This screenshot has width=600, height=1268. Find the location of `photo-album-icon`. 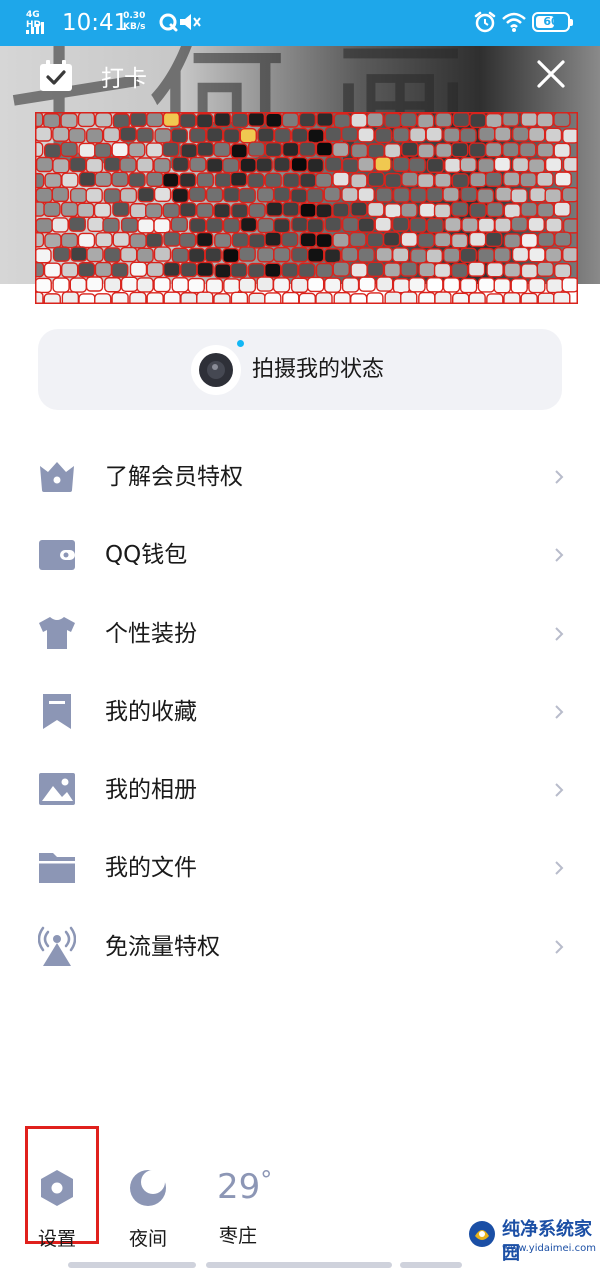

photo-album-icon is located at coordinates (57, 789).